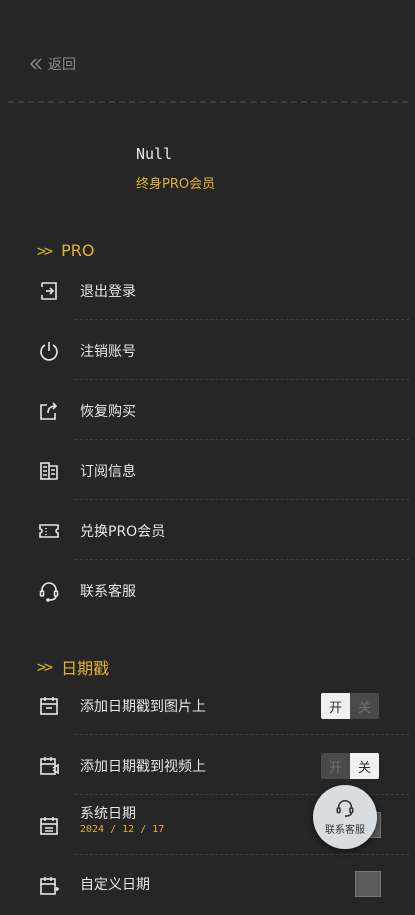 This screenshot has height=915, width=415. I want to click on floating-contact-support-button: 联系客服, so click(345, 817).